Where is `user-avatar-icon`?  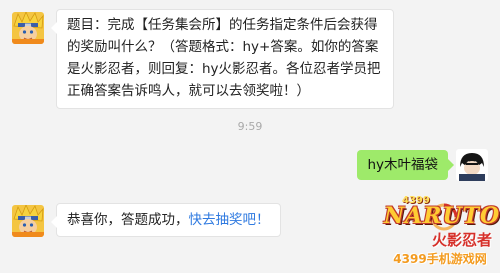
user-avatar-icon is located at coordinates (472, 165).